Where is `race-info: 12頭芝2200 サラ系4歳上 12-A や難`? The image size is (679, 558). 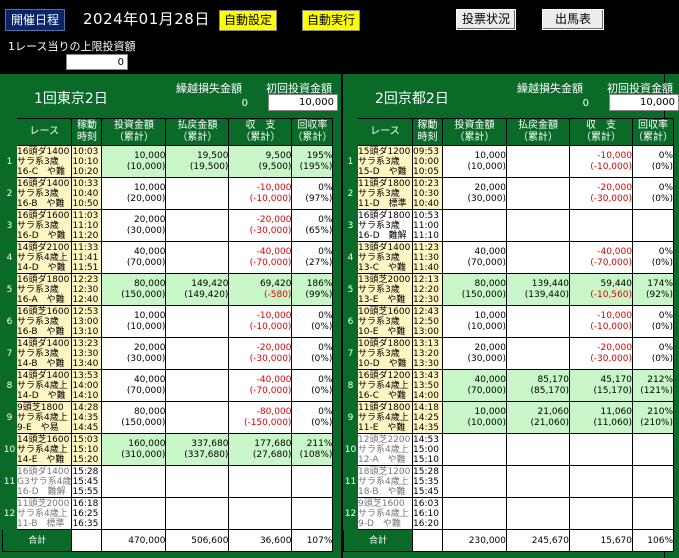 race-info: 12頭芝2200 サラ系4歳上 12-A や難 is located at coordinates (385, 449).